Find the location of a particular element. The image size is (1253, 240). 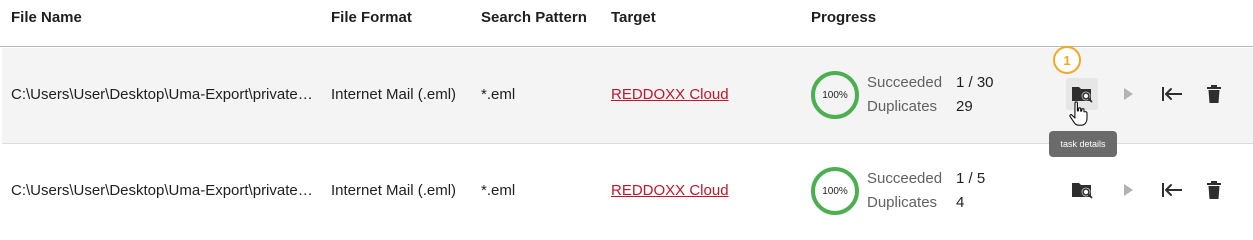

column-header-target: Target is located at coordinates (633, 17).